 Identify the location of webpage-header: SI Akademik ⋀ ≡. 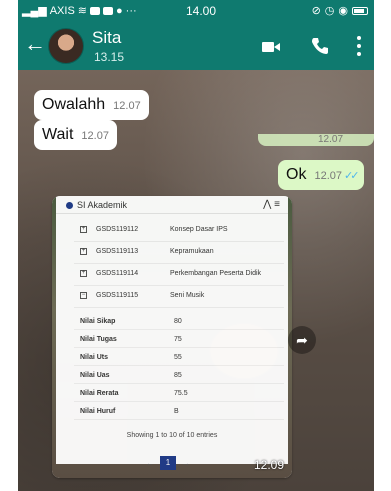
(172, 205).